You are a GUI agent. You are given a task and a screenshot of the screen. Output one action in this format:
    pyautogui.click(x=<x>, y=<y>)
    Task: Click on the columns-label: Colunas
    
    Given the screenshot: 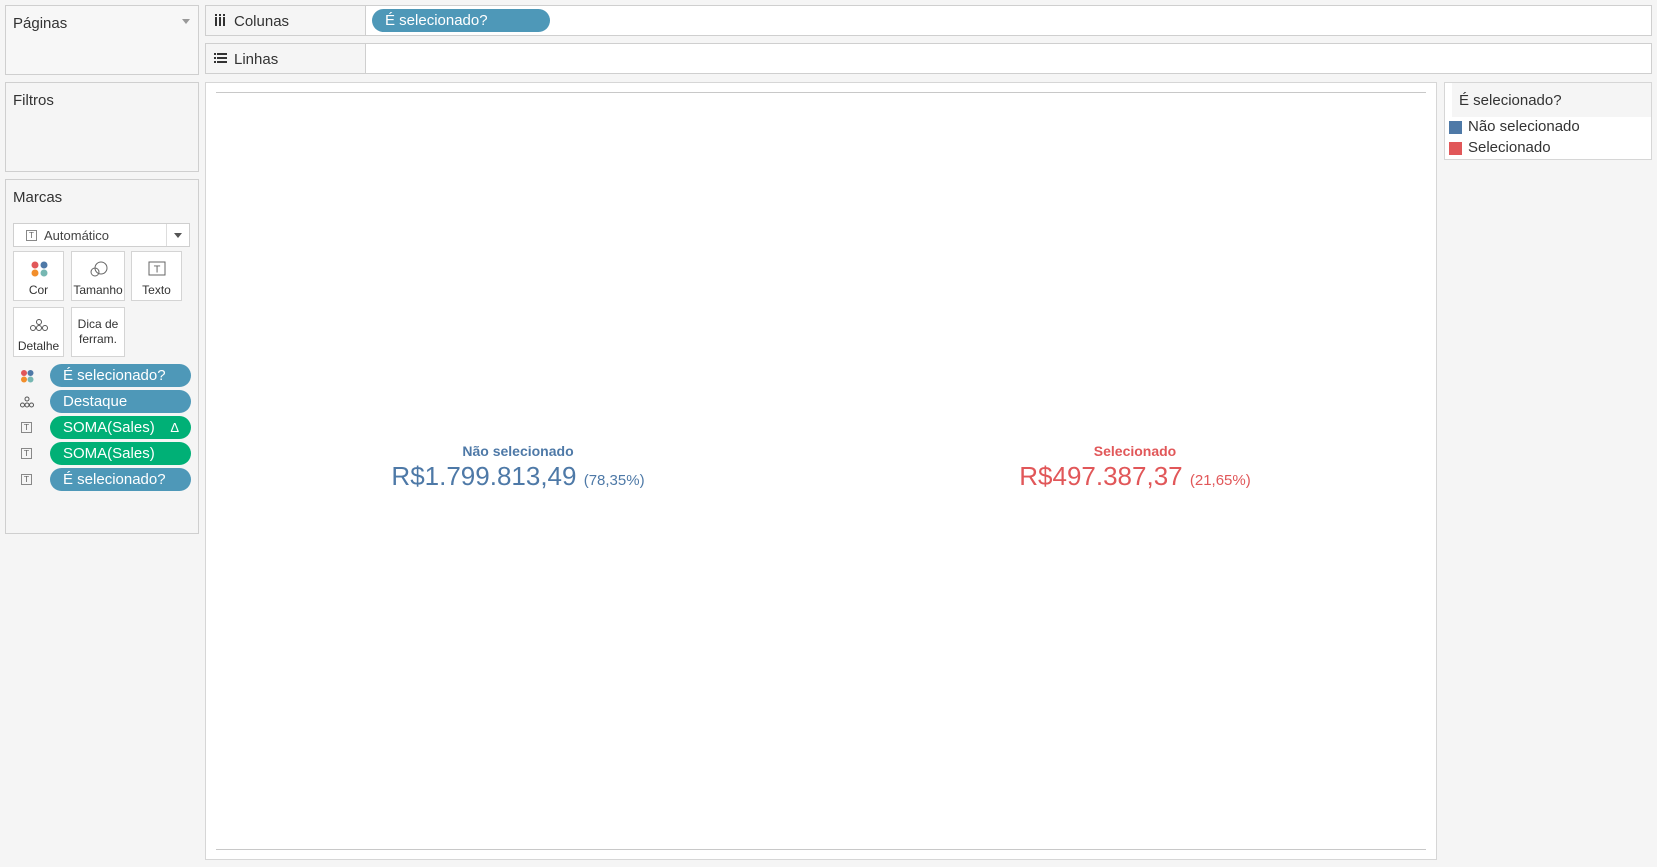 What is the action you would take?
    pyautogui.click(x=262, y=21)
    